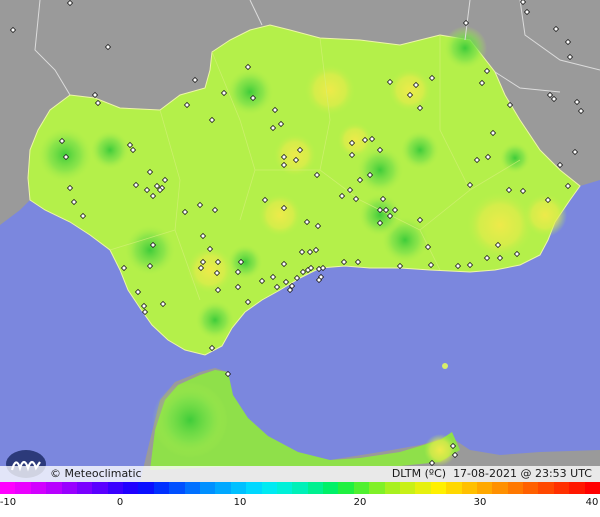 This screenshot has height=517, width=600. Describe the element at coordinates (300, 504) in the screenshot. I see `color-scale-ticks: -10 0 10 20 30 40` at that location.